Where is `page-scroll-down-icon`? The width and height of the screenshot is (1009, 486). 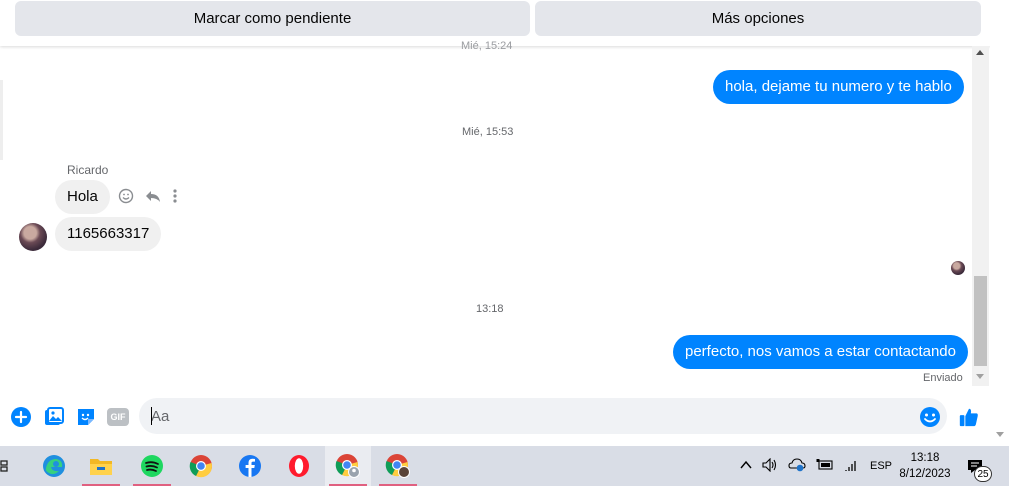 page-scroll-down-icon is located at coordinates (1000, 434).